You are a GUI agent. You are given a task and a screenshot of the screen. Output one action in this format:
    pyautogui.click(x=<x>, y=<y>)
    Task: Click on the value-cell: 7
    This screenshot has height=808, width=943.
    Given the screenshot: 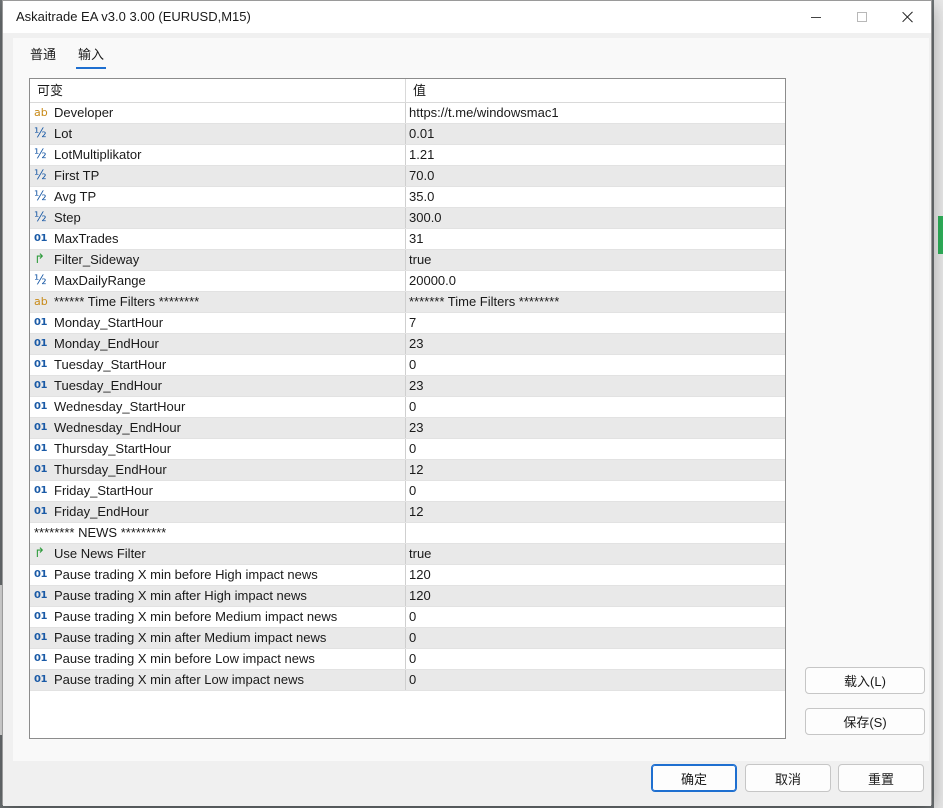 What is the action you would take?
    pyautogui.click(x=595, y=323)
    